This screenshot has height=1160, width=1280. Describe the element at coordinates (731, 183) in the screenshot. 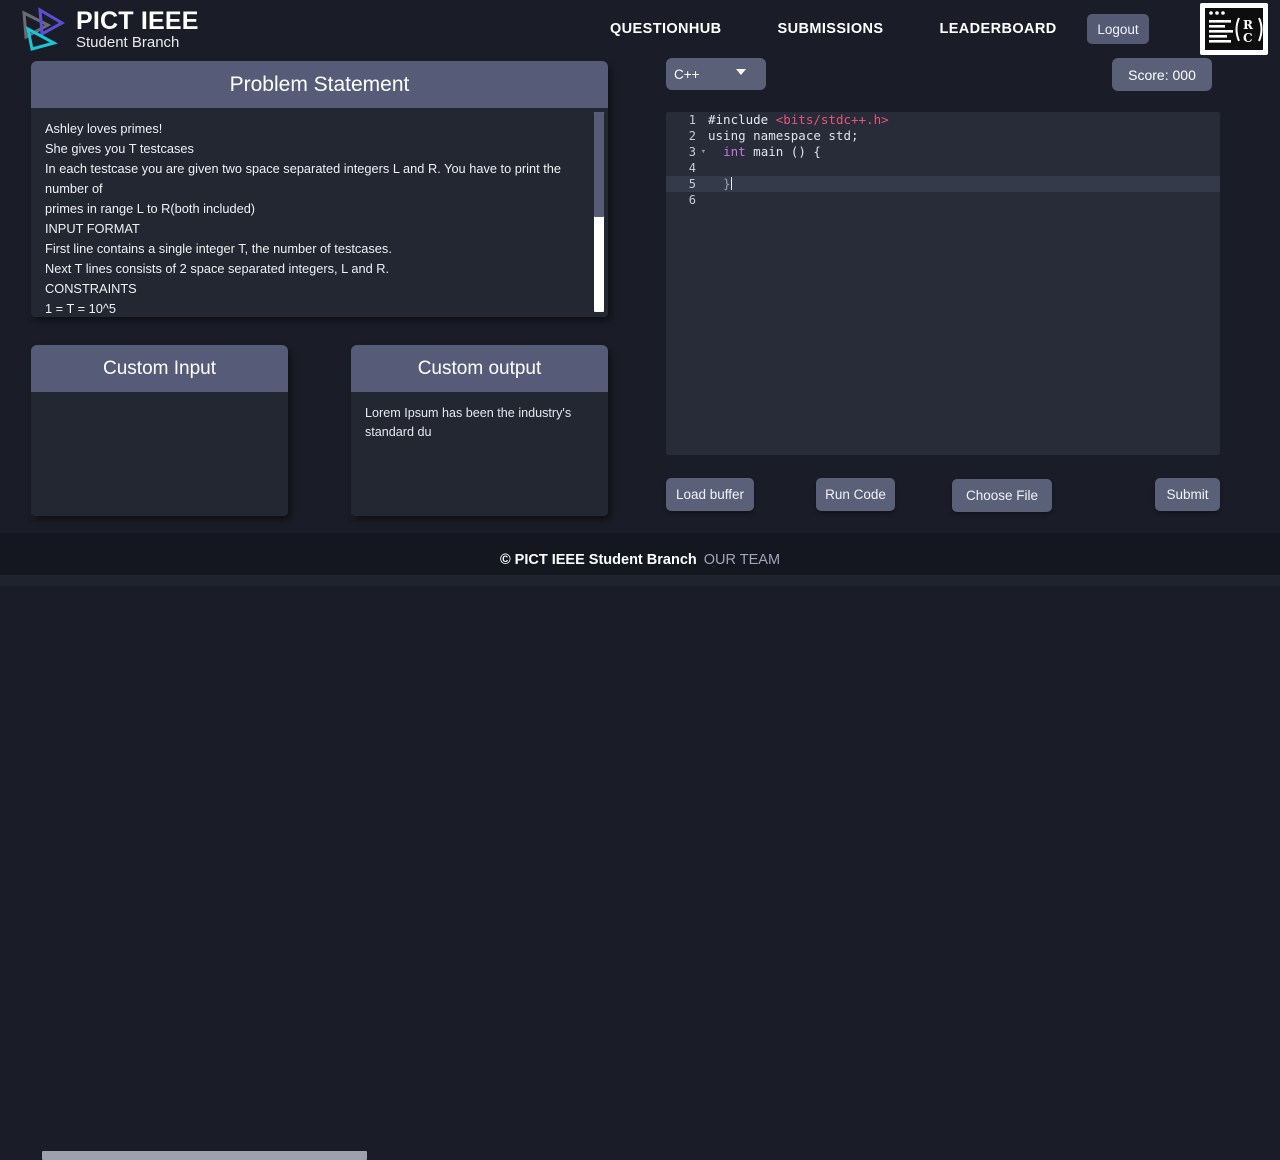

I see `text-cursor` at that location.